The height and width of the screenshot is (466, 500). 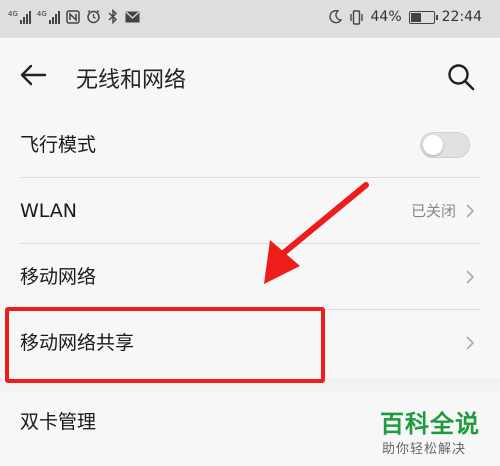 What do you see at coordinates (33, 75) in the screenshot?
I see `back-arrow-icon` at bounding box center [33, 75].